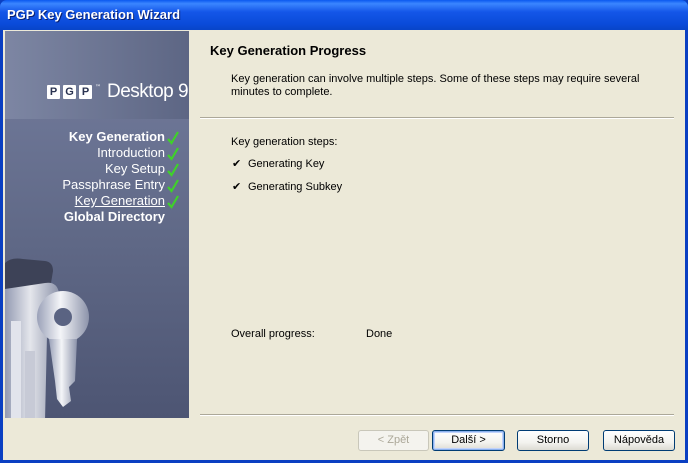  I want to click on keys-illustration, so click(47, 338).